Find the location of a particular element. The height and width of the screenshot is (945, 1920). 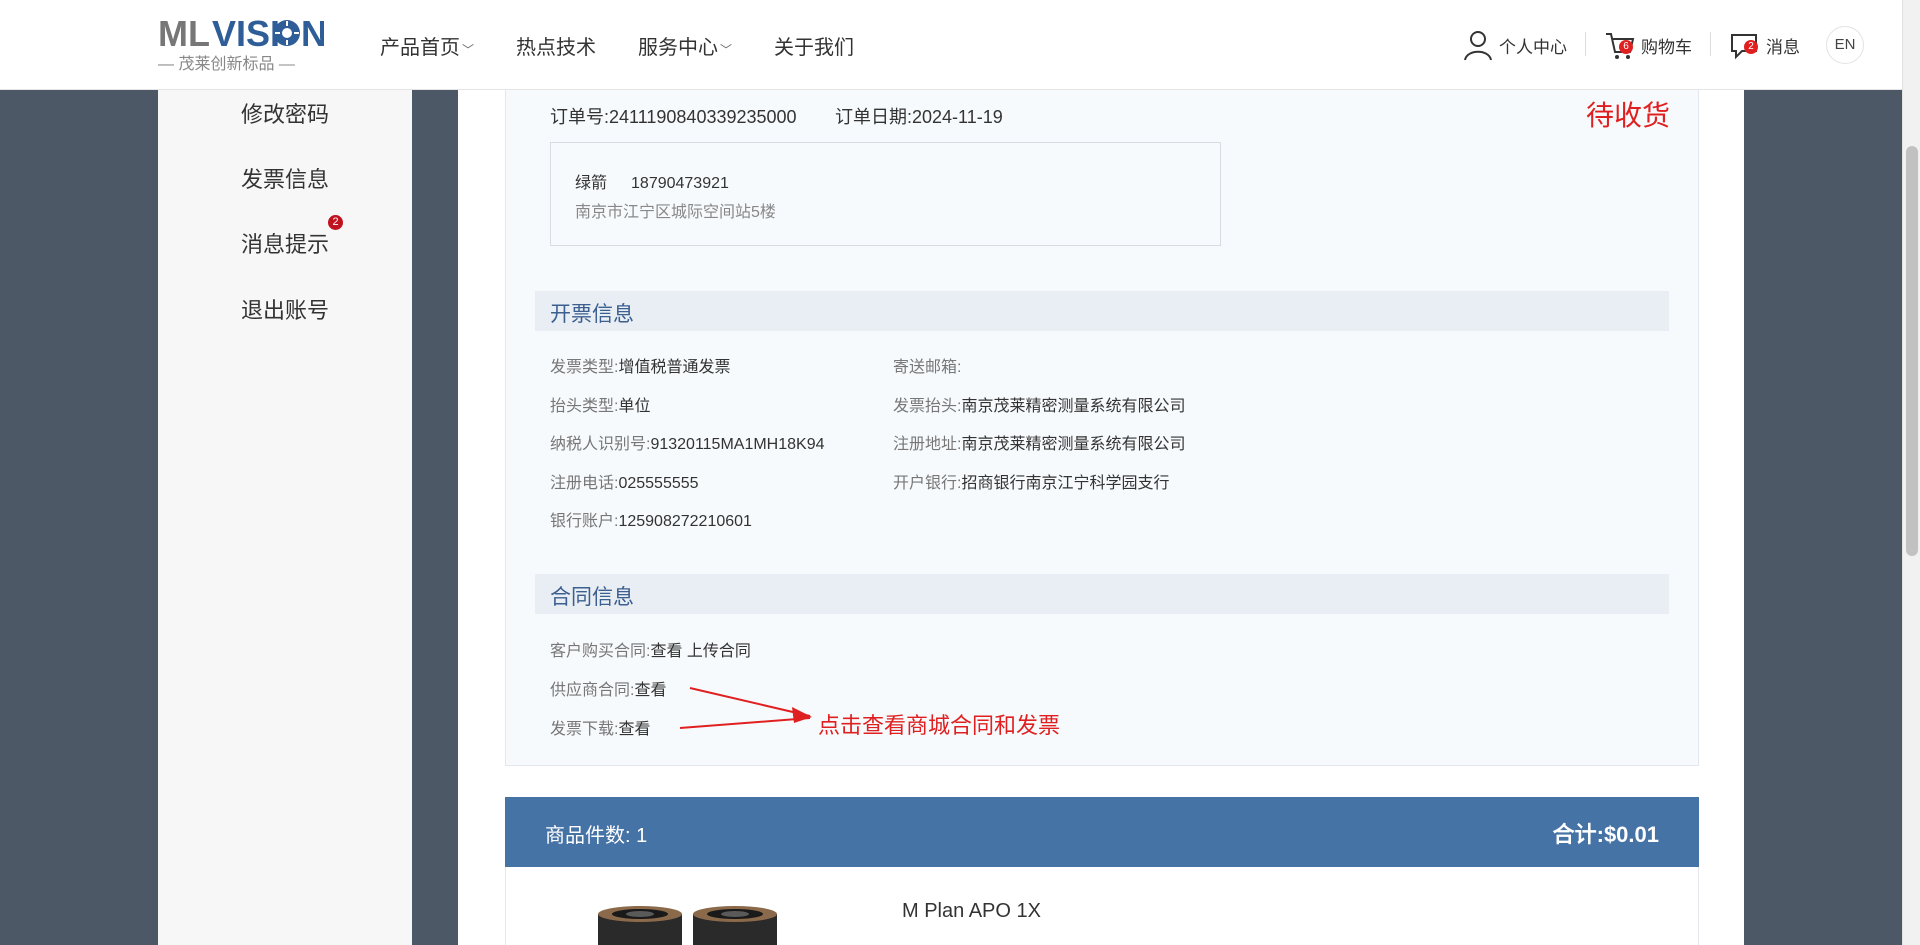

bank-account-label: 银行账户: is located at coordinates (584, 521).